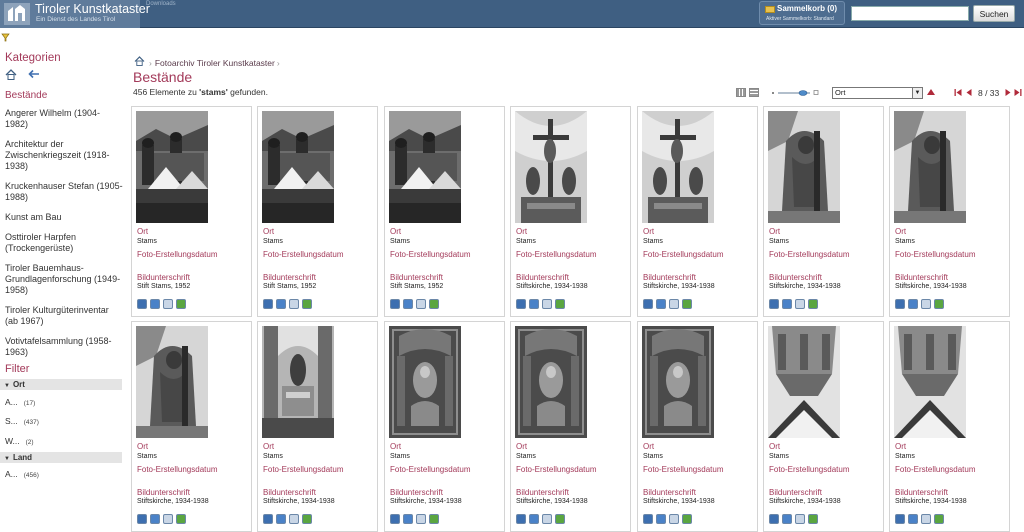 The image size is (1024, 532). Describe the element at coordinates (64, 316) in the screenshot. I see `category-item: Tiroler Kulturgüterinventar (ab 1967)` at that location.